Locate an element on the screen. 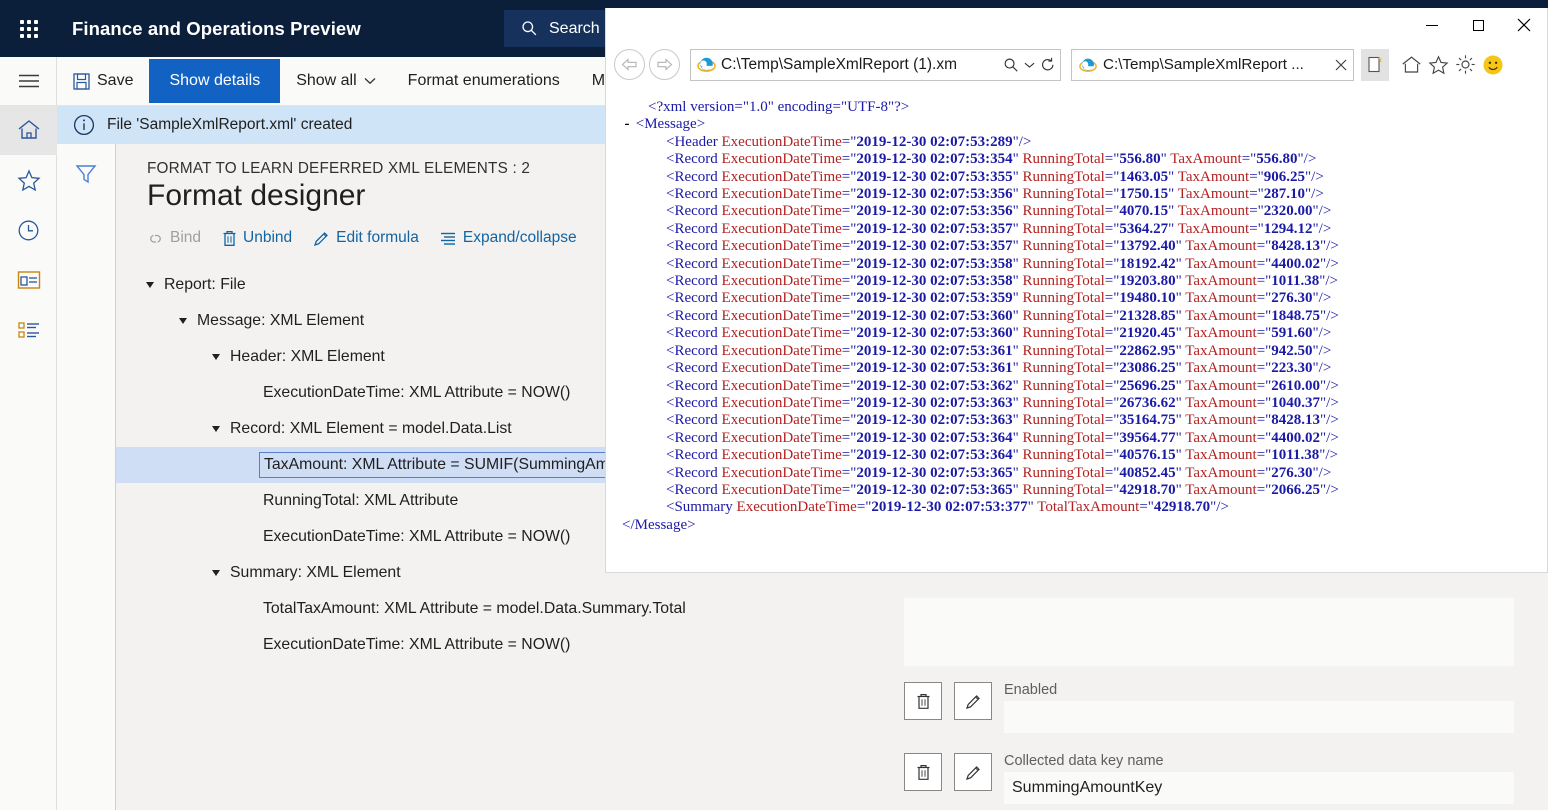  trash-icon is located at coordinates (923, 772).